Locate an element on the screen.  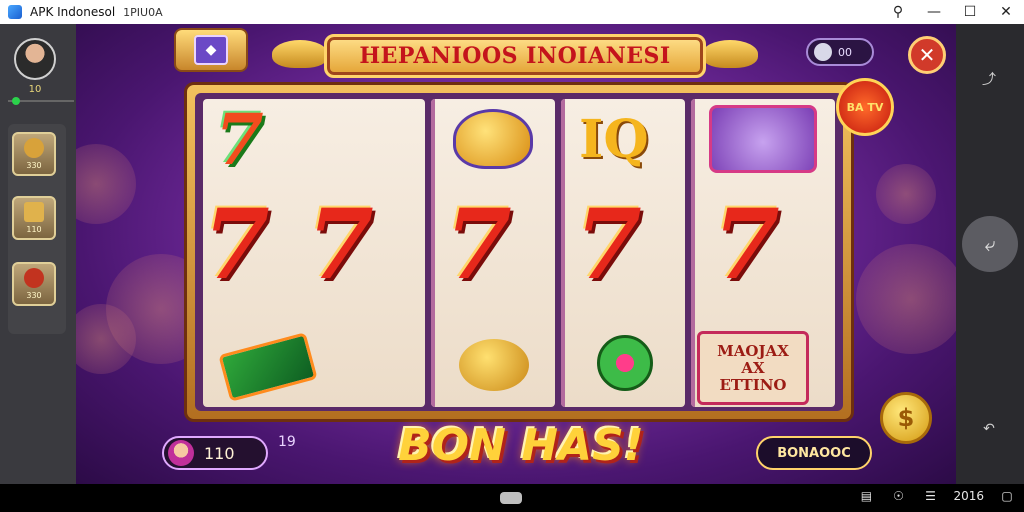
sidebar-tile-label: 110 is located at coordinates (34, 229).